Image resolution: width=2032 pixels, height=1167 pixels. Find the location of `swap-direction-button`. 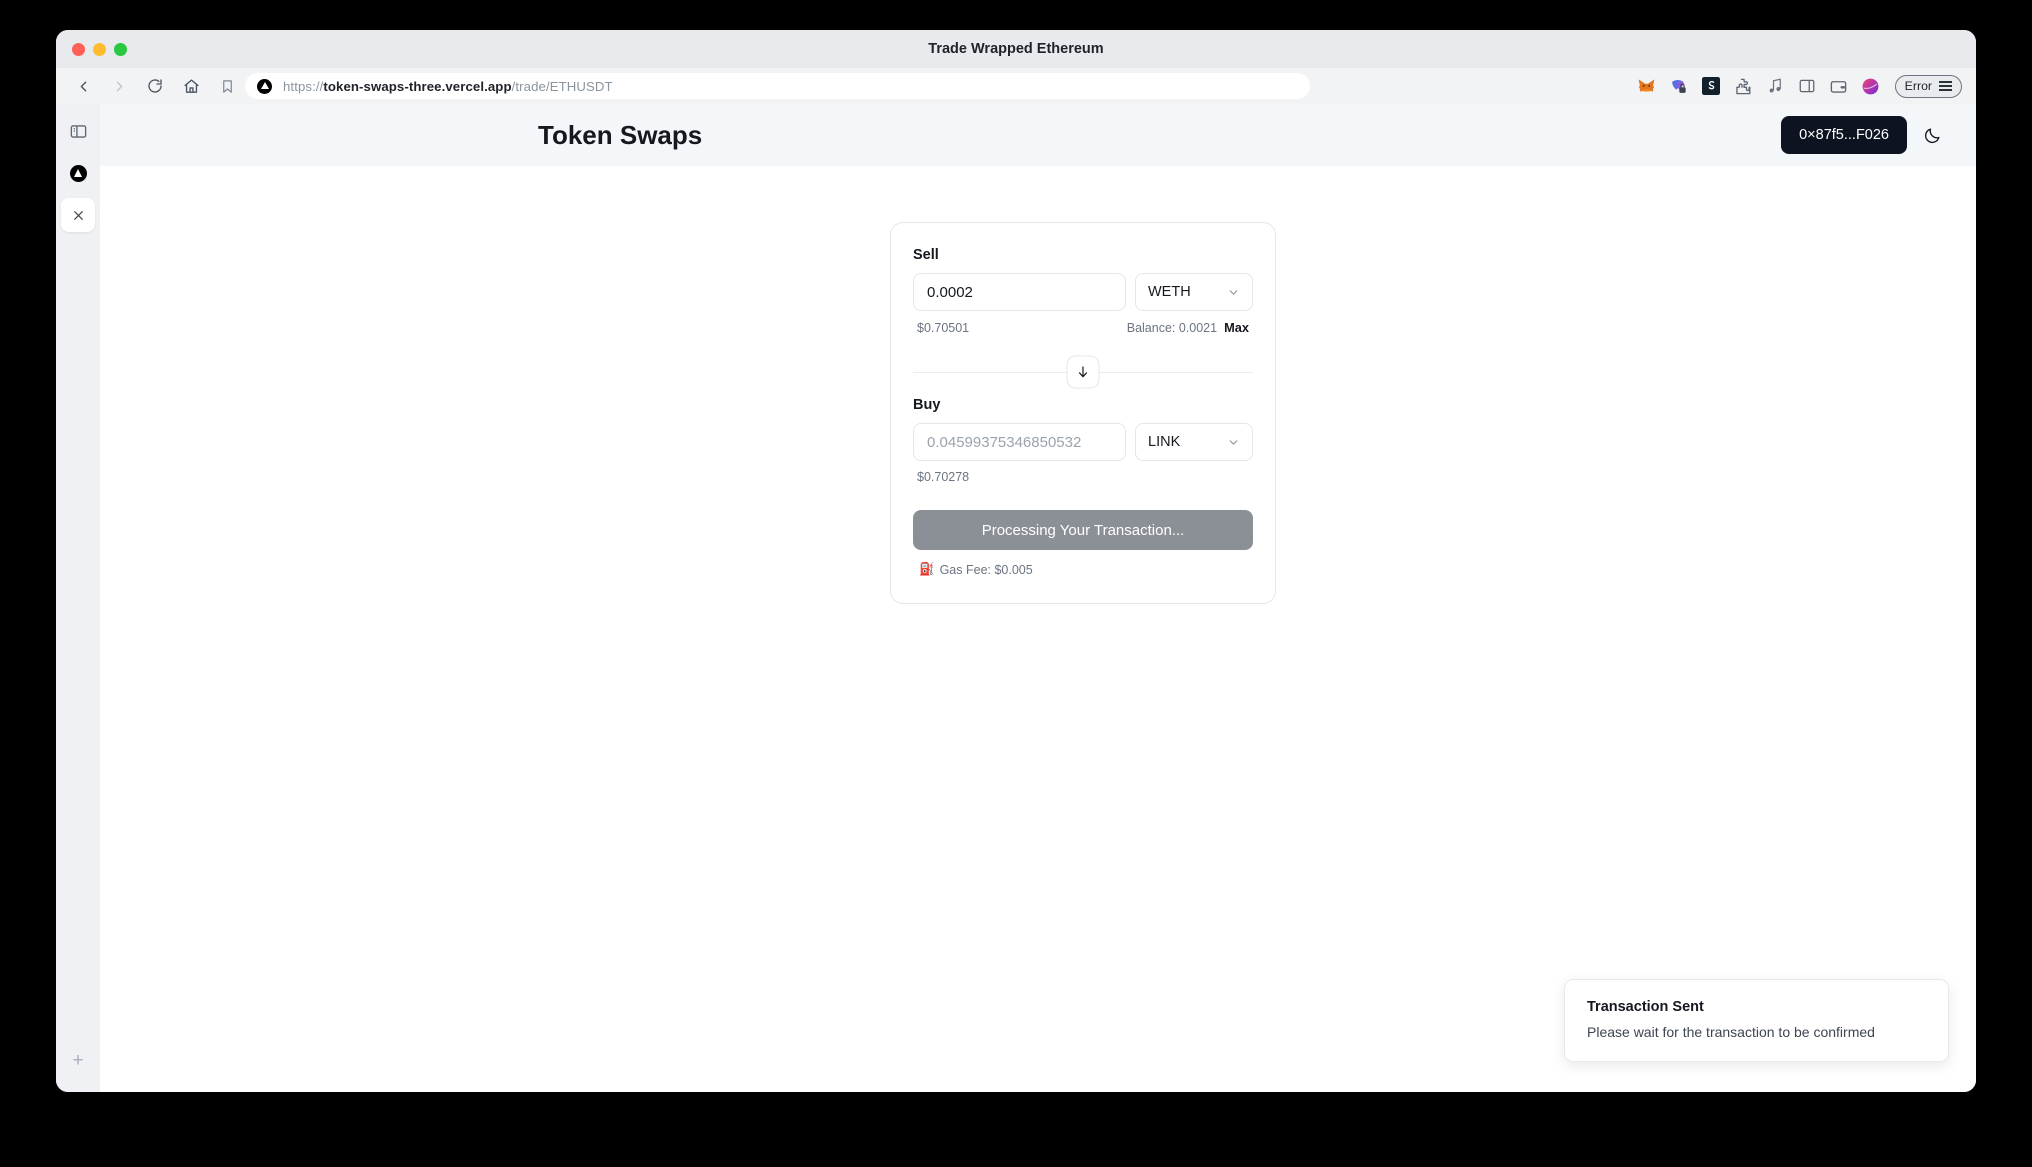

swap-direction-button is located at coordinates (1083, 372).